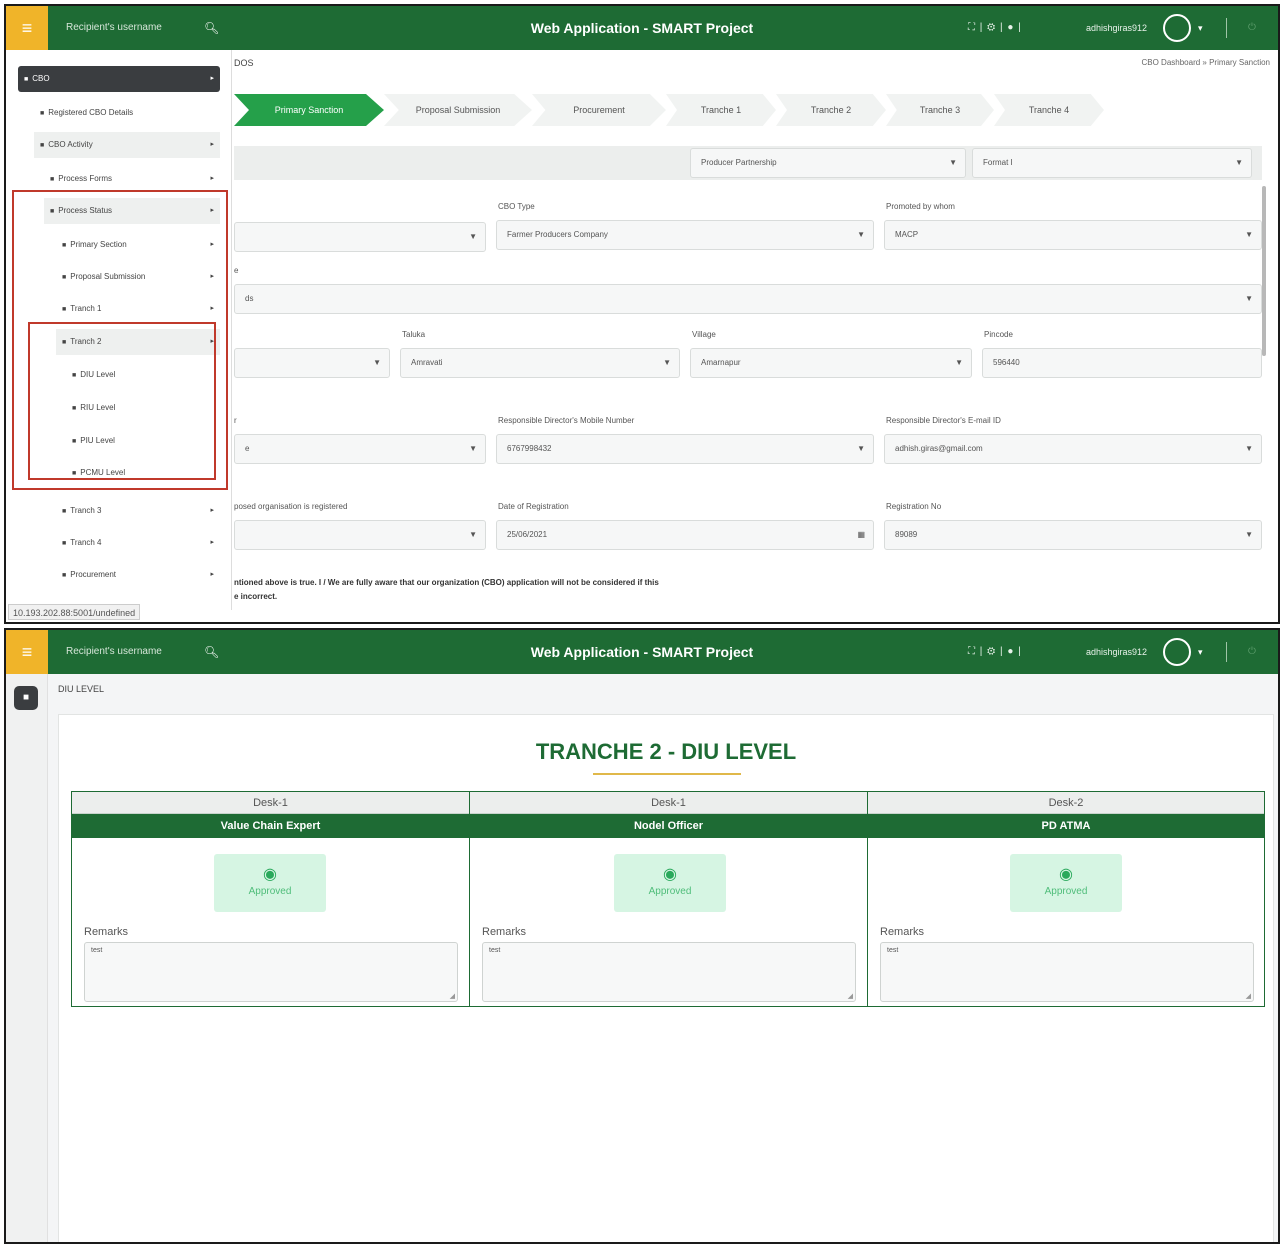 The width and height of the screenshot is (1283, 1246). Describe the element at coordinates (360, 535) in the screenshot. I see `registered-select: ▼` at that location.